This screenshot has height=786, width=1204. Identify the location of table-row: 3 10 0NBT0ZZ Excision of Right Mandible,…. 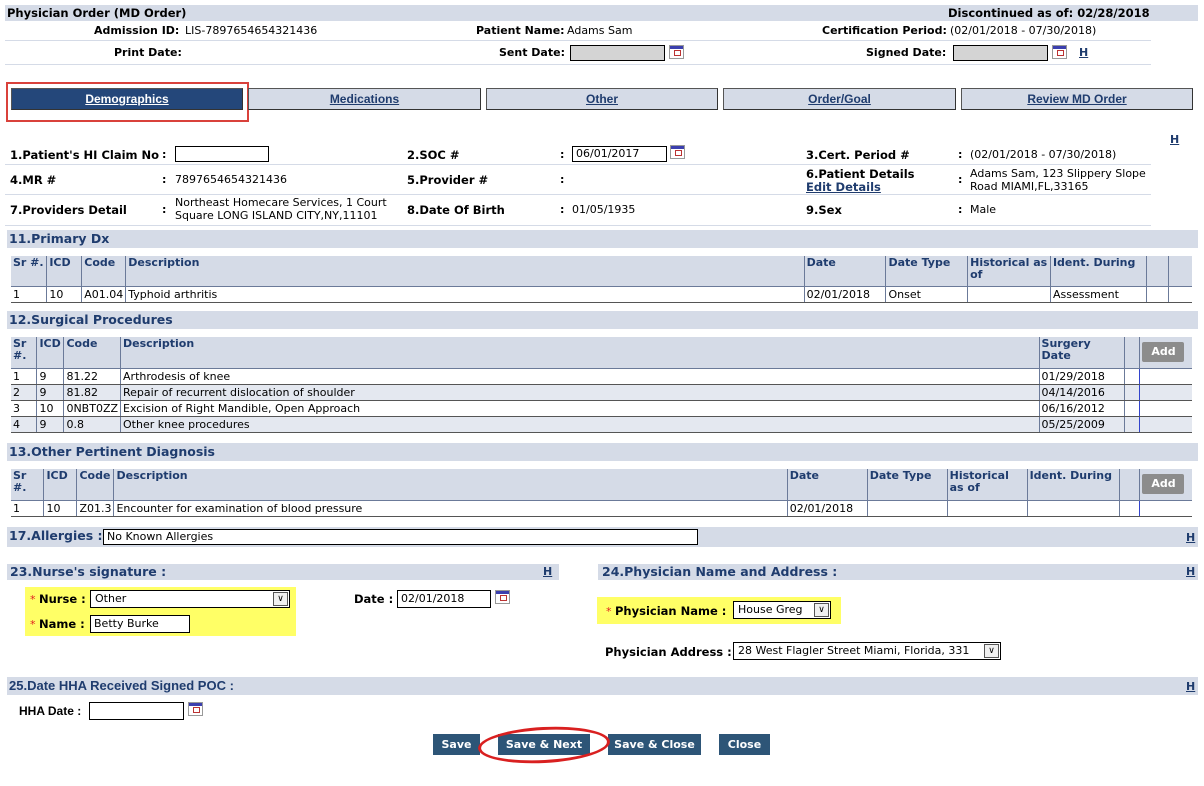
(601, 408).